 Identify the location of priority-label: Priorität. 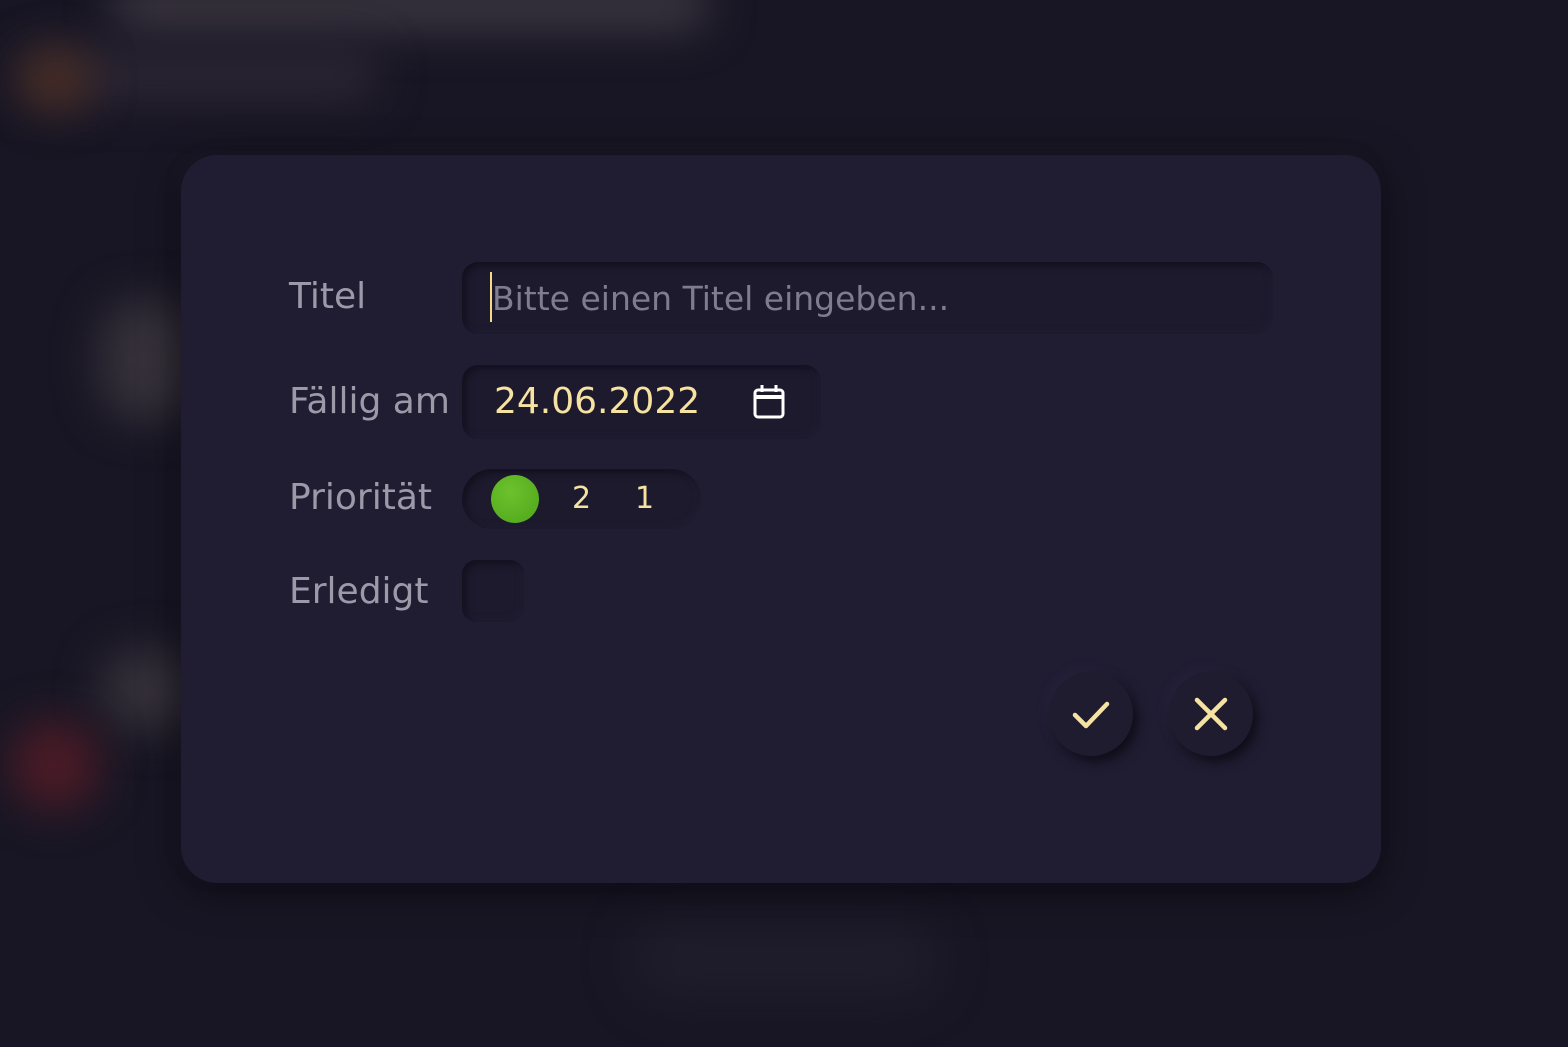
(360, 497).